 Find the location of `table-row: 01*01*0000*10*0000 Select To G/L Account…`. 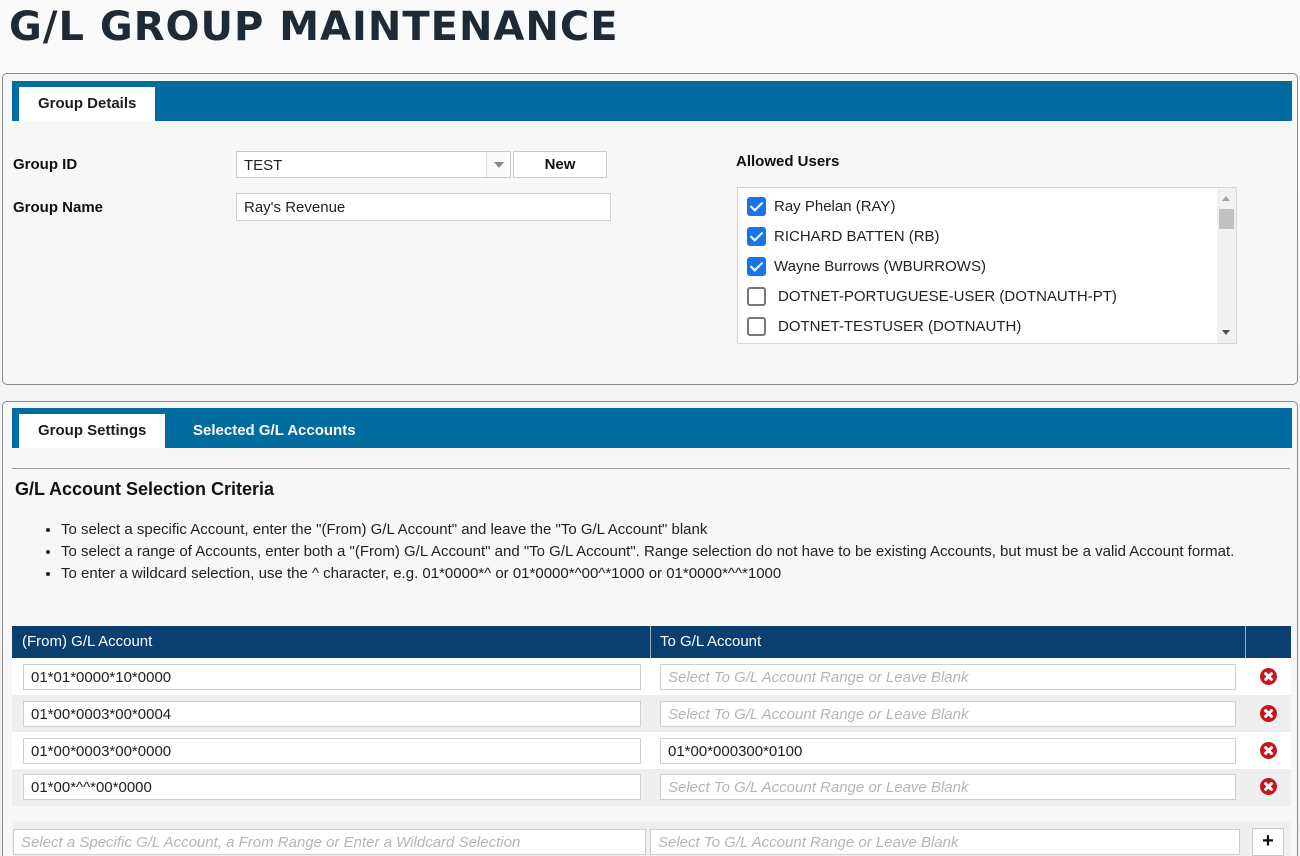

table-row: 01*01*0000*10*0000 Select To G/L Account… is located at coordinates (651, 676).